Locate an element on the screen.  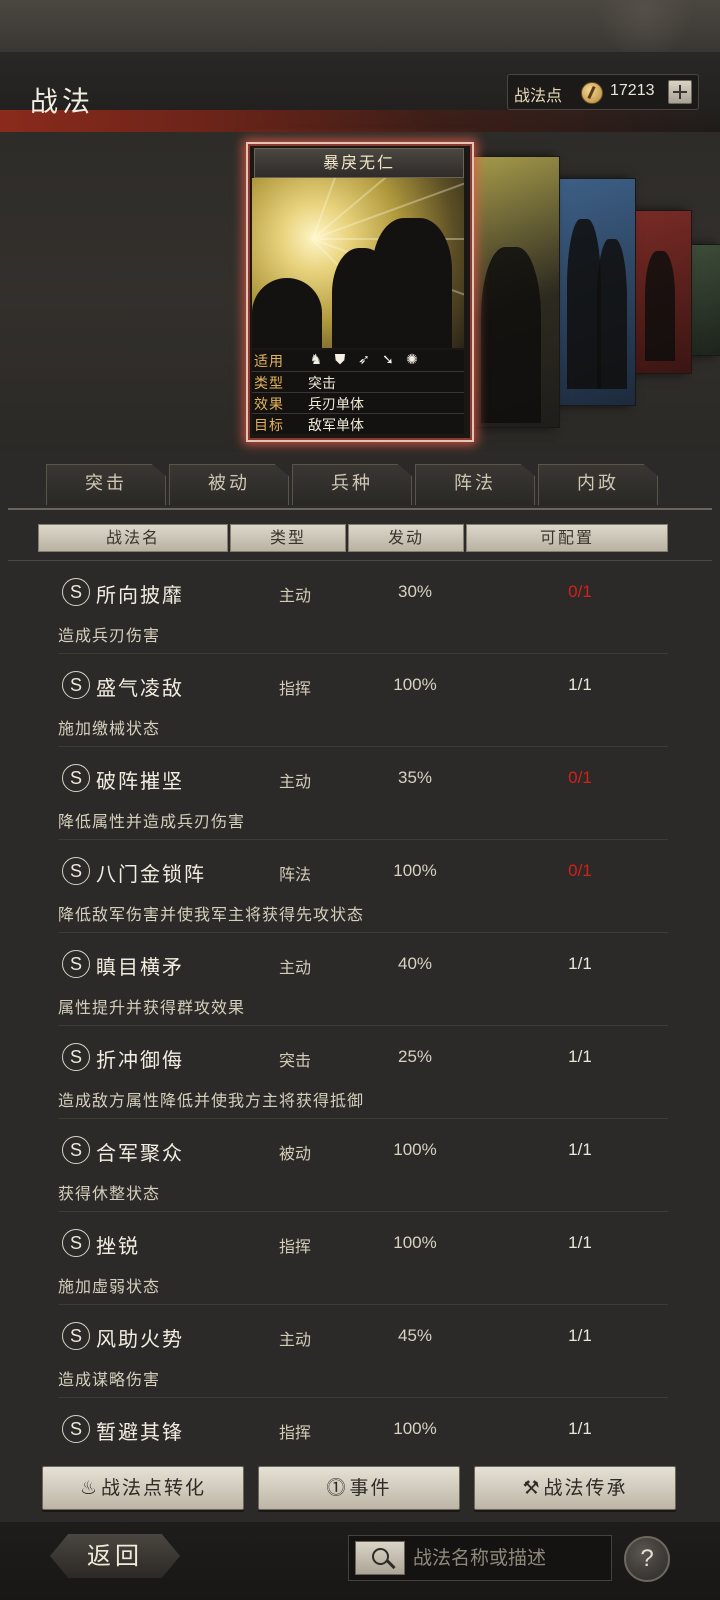
inherit-button: ⚒ 战法传承 is located at coordinates (575, 1488).